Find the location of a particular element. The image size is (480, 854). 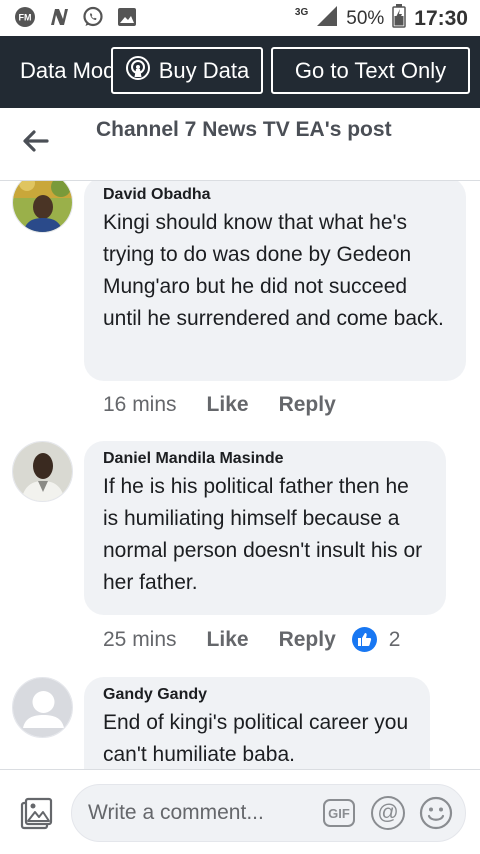

buy-data-button: Buy Data is located at coordinates (187, 70).